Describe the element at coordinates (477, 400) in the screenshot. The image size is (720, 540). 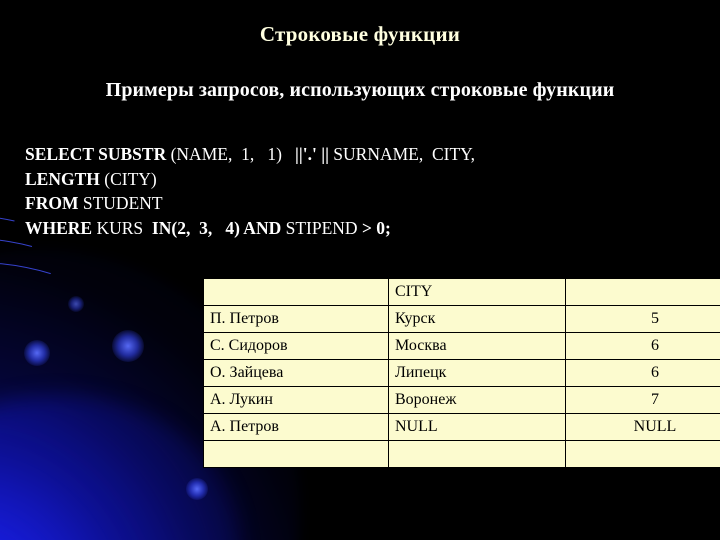
I see `table-cell: Воронеж` at that location.